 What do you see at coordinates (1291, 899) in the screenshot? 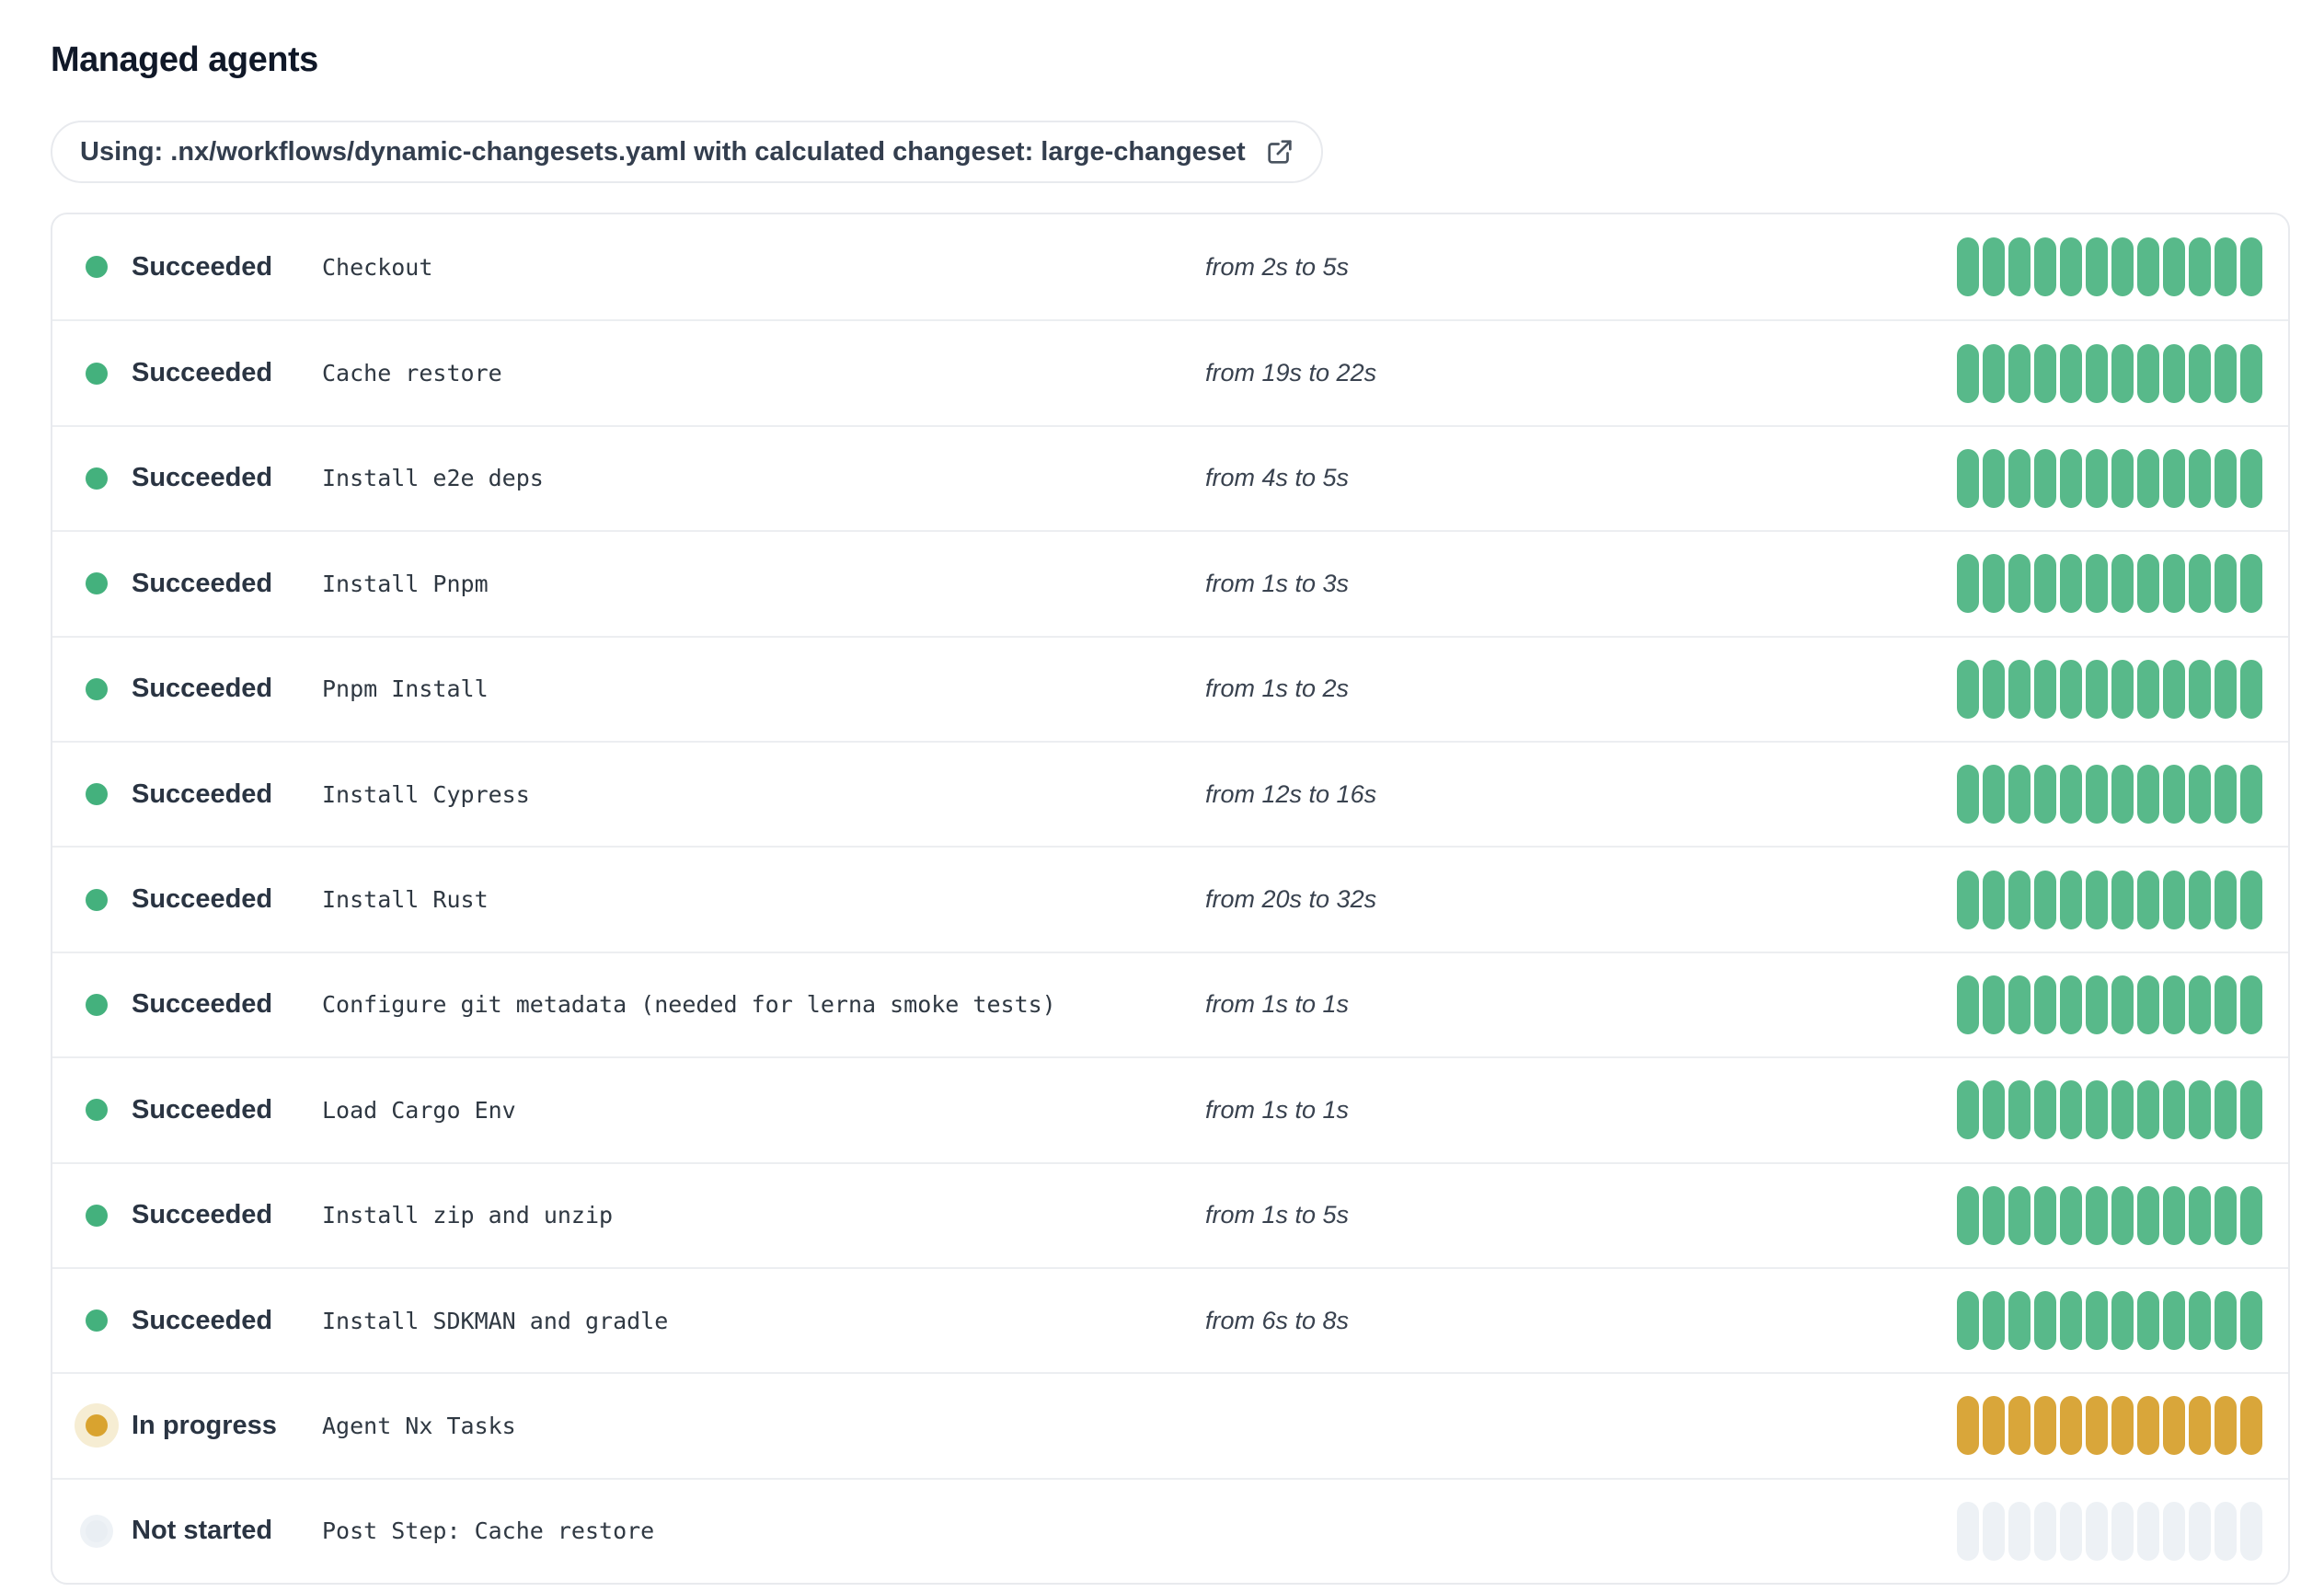
I see `step-duration: from 20s to 32s` at bounding box center [1291, 899].